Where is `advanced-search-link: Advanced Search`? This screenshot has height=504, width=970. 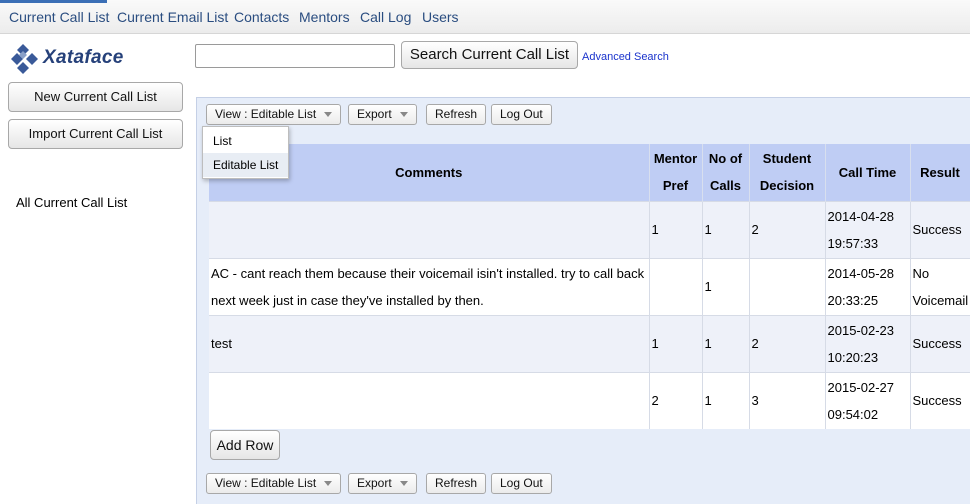 advanced-search-link: Advanced Search is located at coordinates (625, 57).